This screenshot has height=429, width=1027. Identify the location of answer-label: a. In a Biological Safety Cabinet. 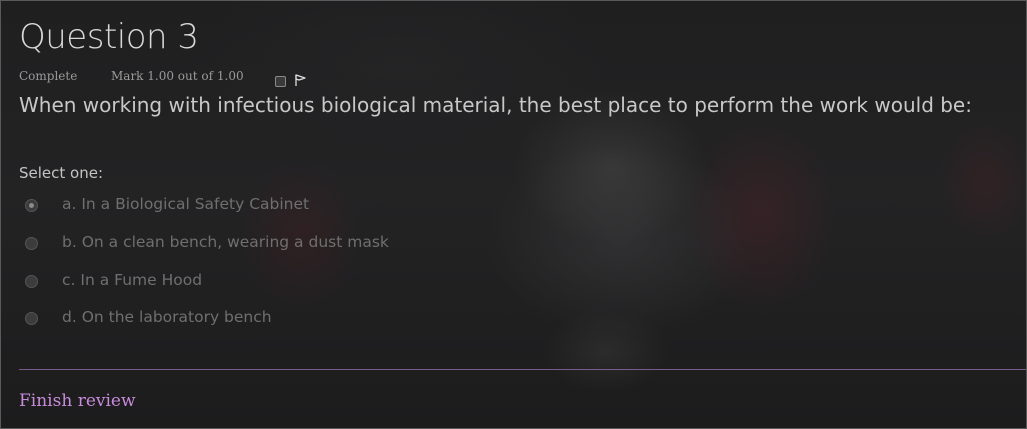
(186, 204).